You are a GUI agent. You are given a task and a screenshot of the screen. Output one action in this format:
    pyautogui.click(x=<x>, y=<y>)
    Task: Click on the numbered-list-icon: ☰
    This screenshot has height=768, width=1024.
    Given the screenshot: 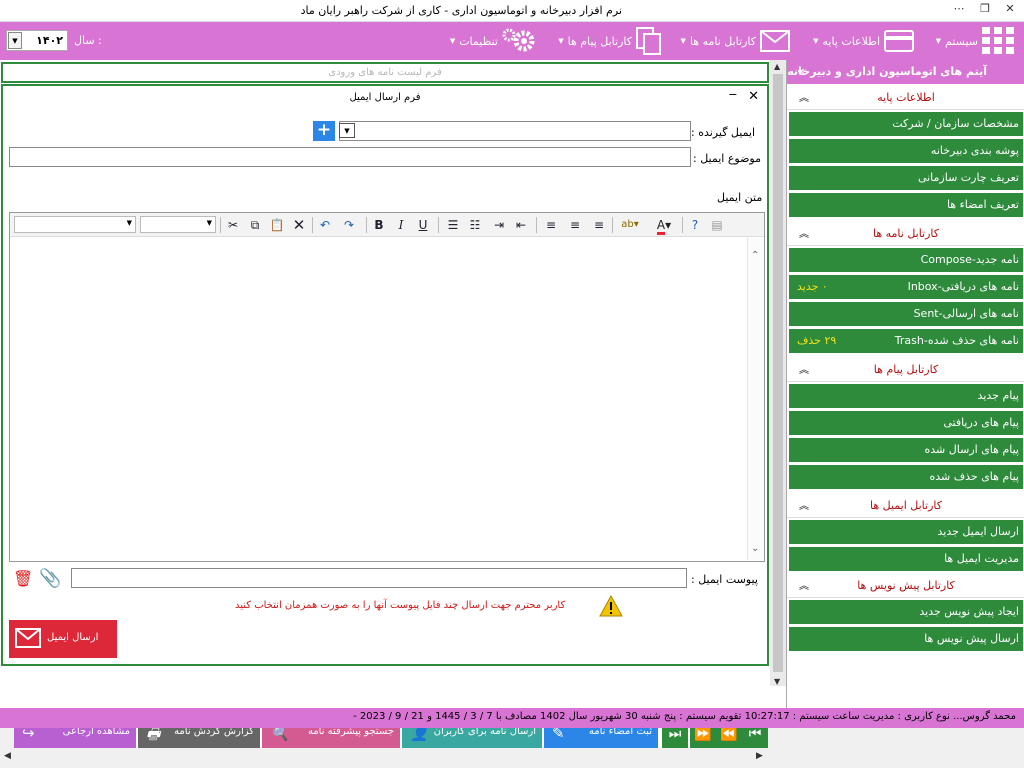 What is the action you would take?
    pyautogui.click(x=453, y=225)
    